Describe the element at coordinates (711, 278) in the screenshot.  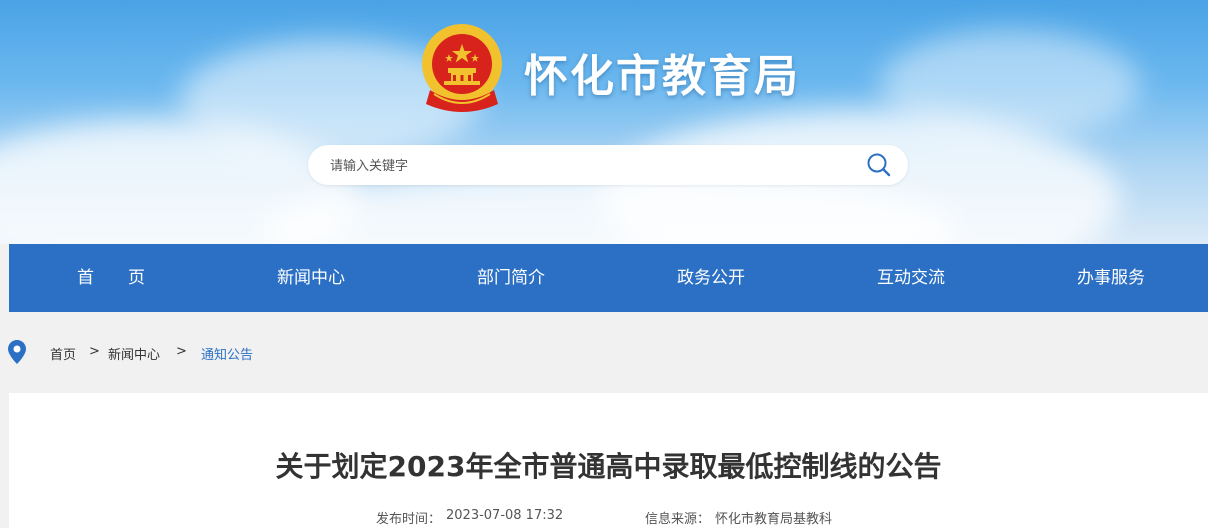
I see `nav-item-gov-affairs: 政务公开` at that location.